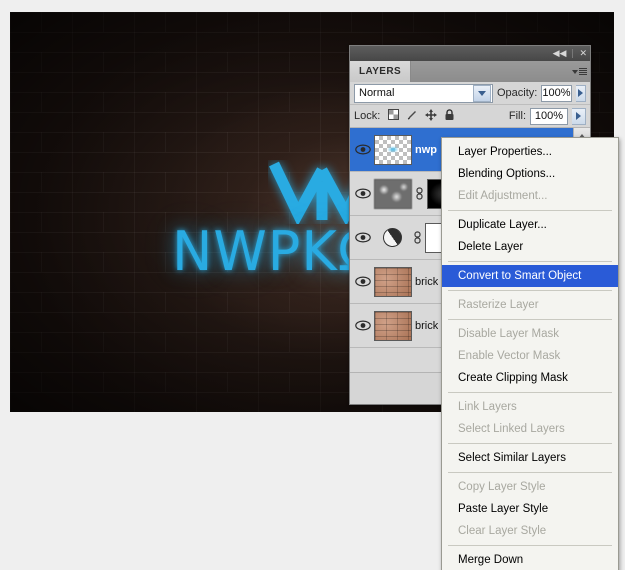  I want to click on menu-item-link-layers: Link Layers, so click(487, 407).